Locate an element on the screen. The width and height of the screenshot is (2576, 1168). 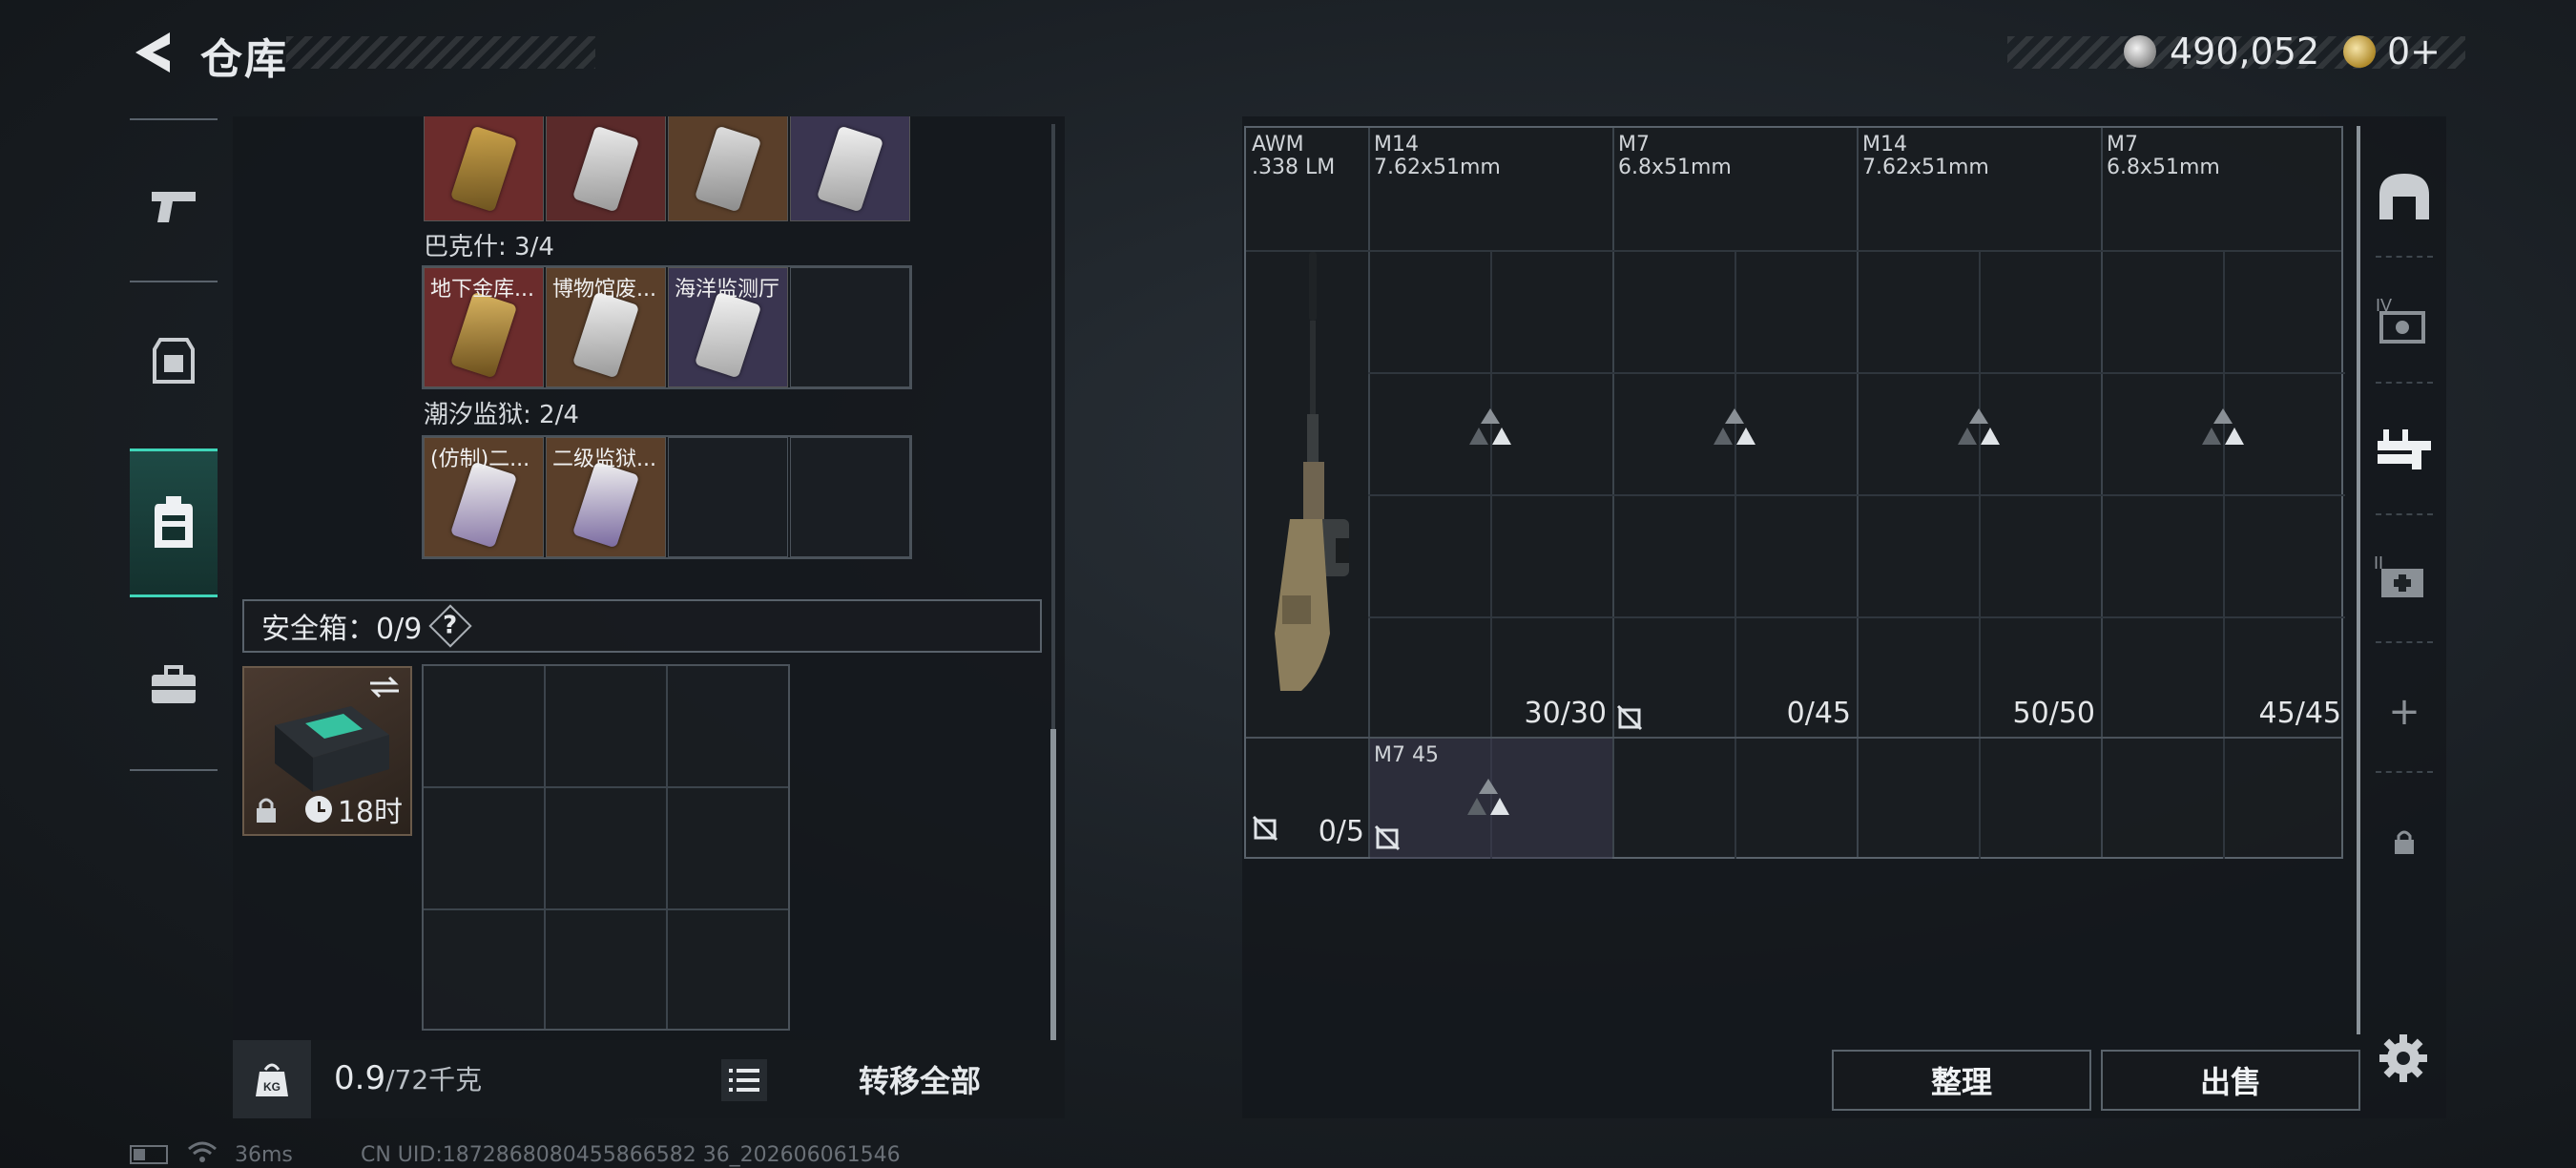
safe-box-item: 18时 is located at coordinates (327, 751).